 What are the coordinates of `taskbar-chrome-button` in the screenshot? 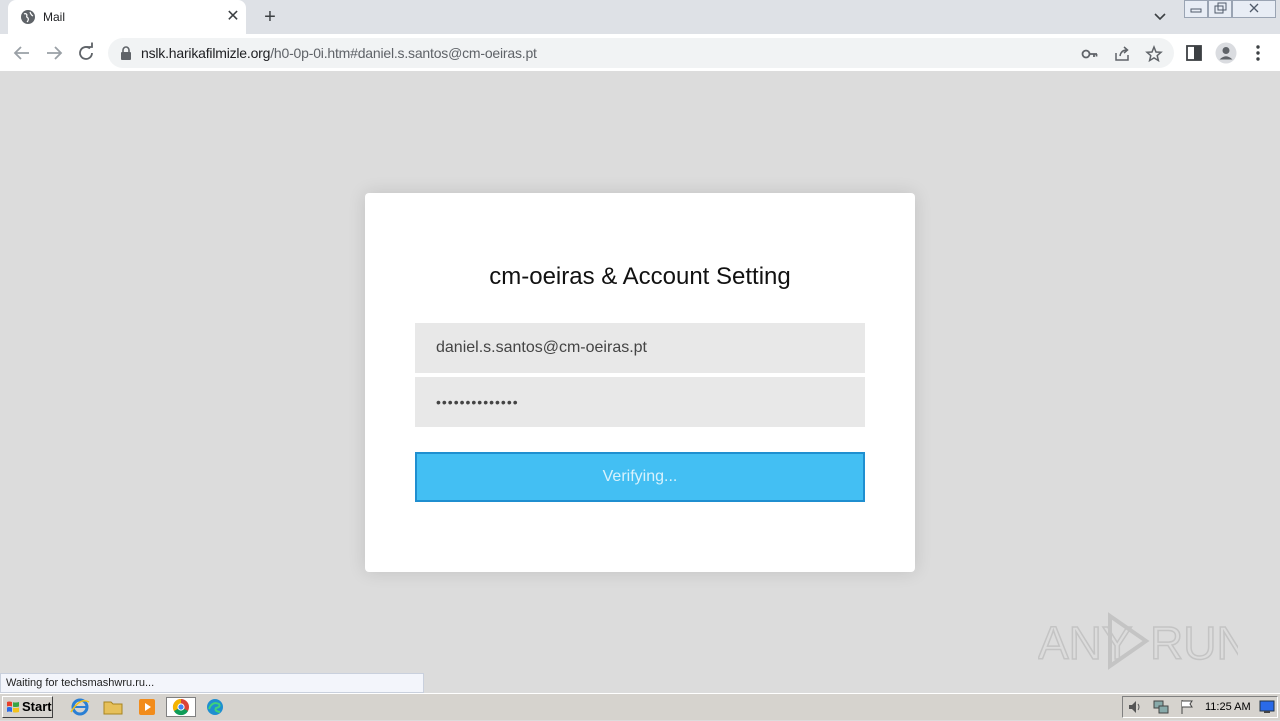 It's located at (181, 707).